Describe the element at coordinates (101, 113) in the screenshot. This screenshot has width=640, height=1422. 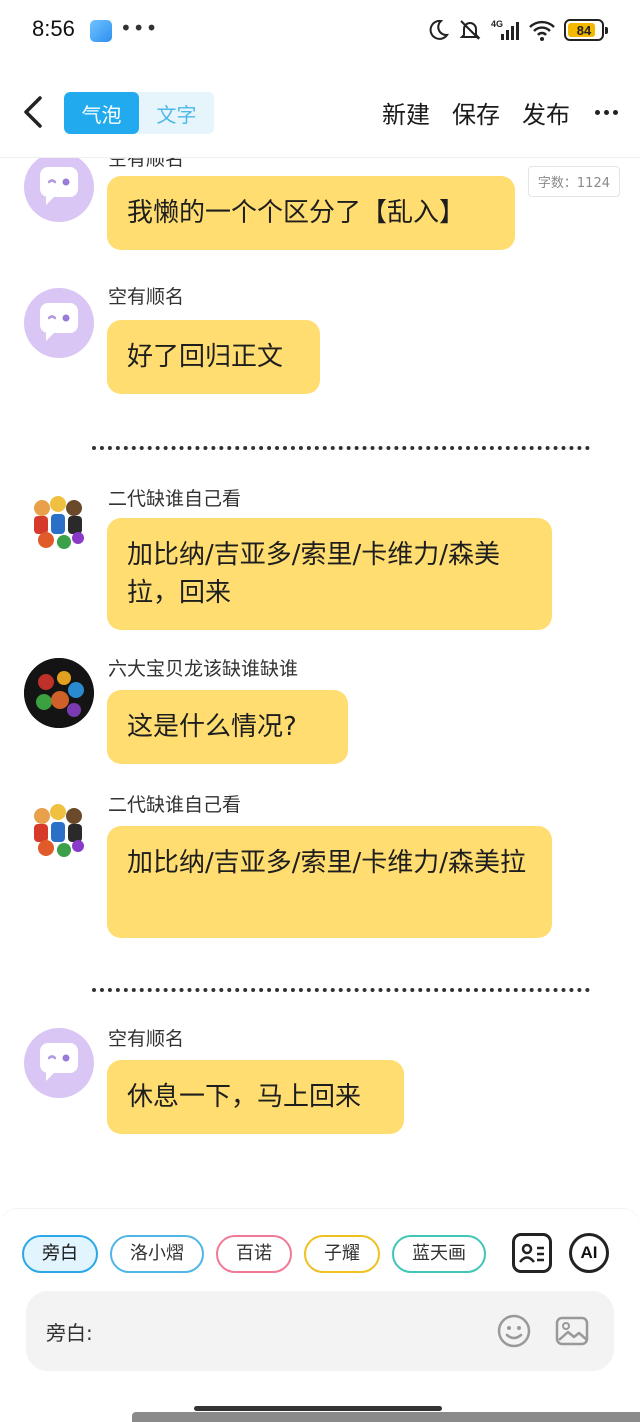
I see `tab-bubble: 气泡` at that location.